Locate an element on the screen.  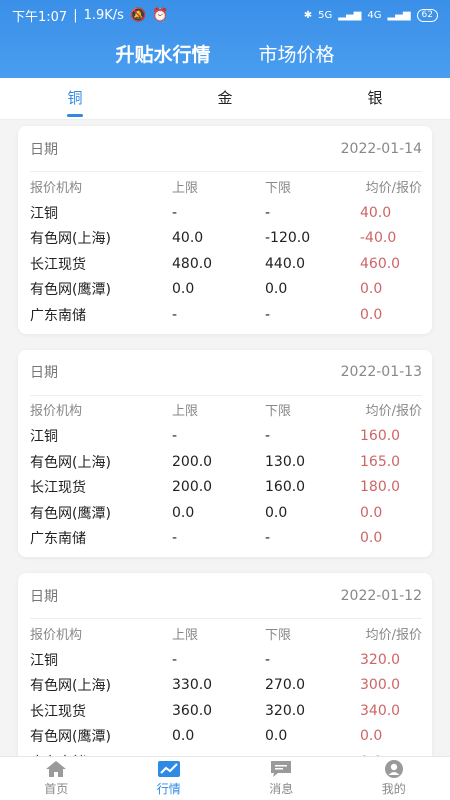
avg-value: 180.0 is located at coordinates (380, 487).